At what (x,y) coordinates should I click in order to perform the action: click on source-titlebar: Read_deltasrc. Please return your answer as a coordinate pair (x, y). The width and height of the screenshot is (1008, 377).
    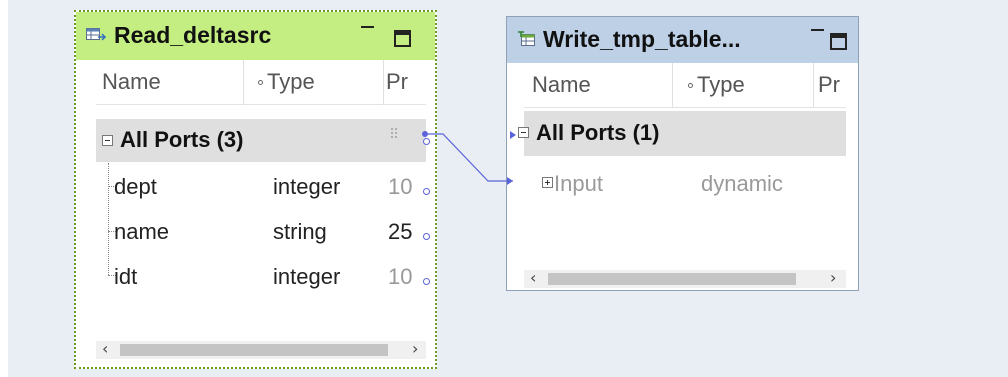
    Looking at the image, I should click on (255, 36).